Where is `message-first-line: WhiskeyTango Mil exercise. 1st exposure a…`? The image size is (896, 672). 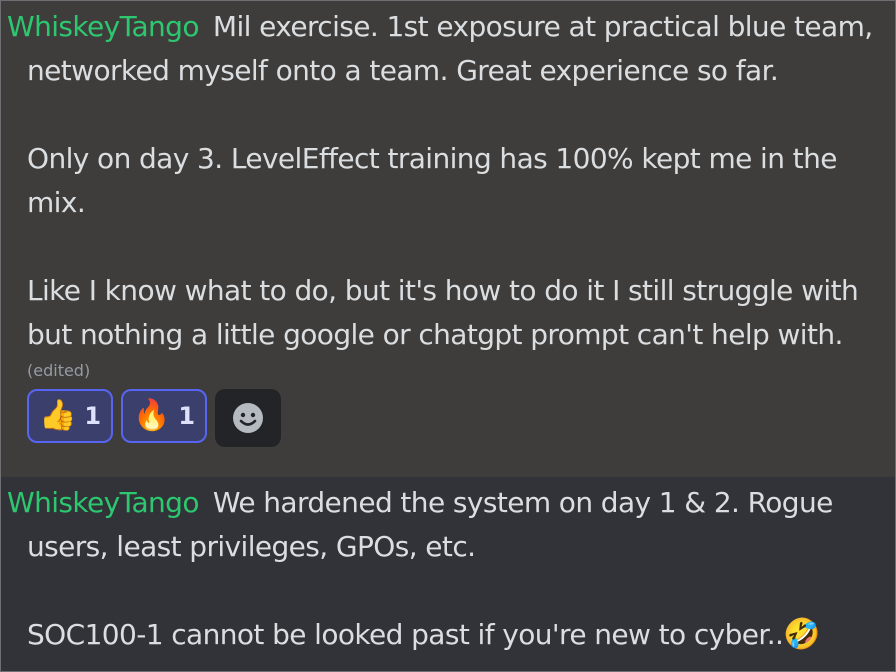
message-first-line: WhiskeyTango Mil exercise. 1st exposure a… is located at coordinates (451, 27).